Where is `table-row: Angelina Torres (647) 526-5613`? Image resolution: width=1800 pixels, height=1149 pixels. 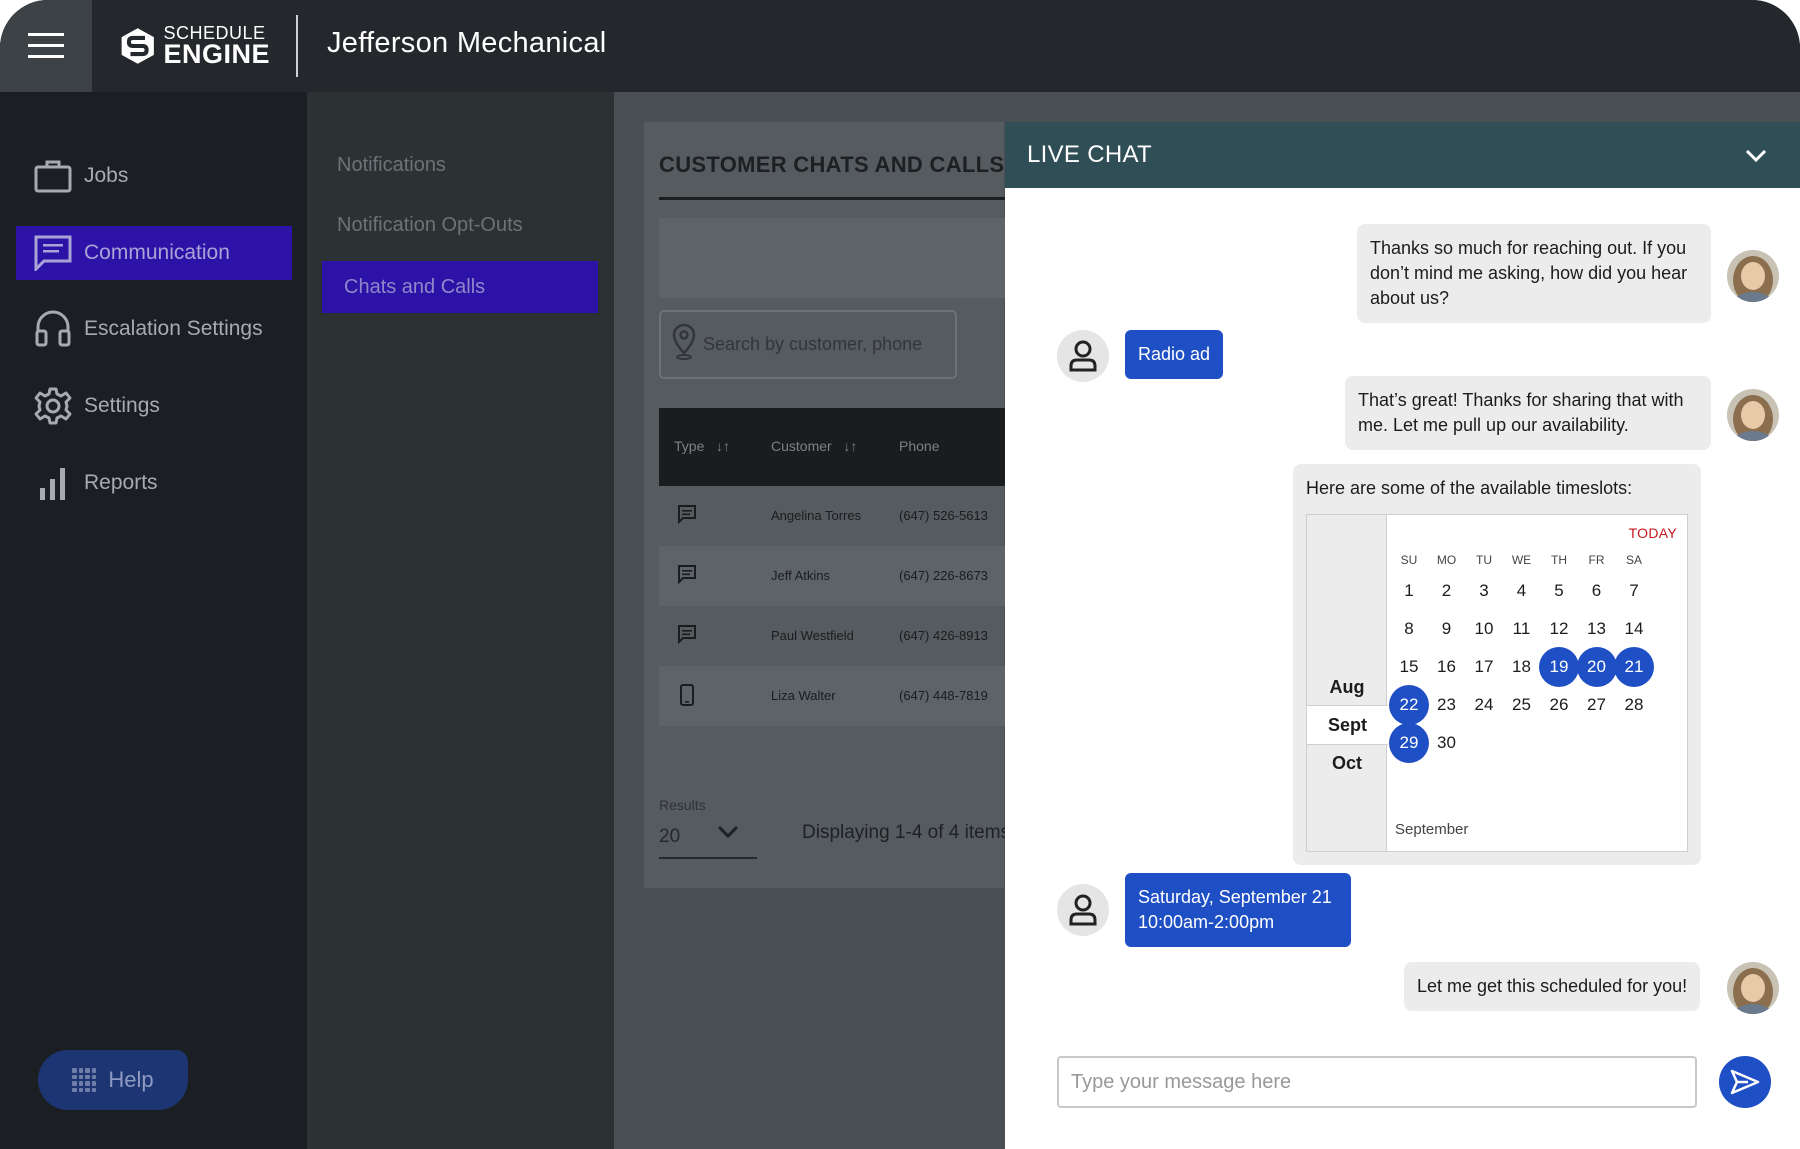
table-row: Angelina Torres (647) 526-5613 is located at coordinates (839, 516).